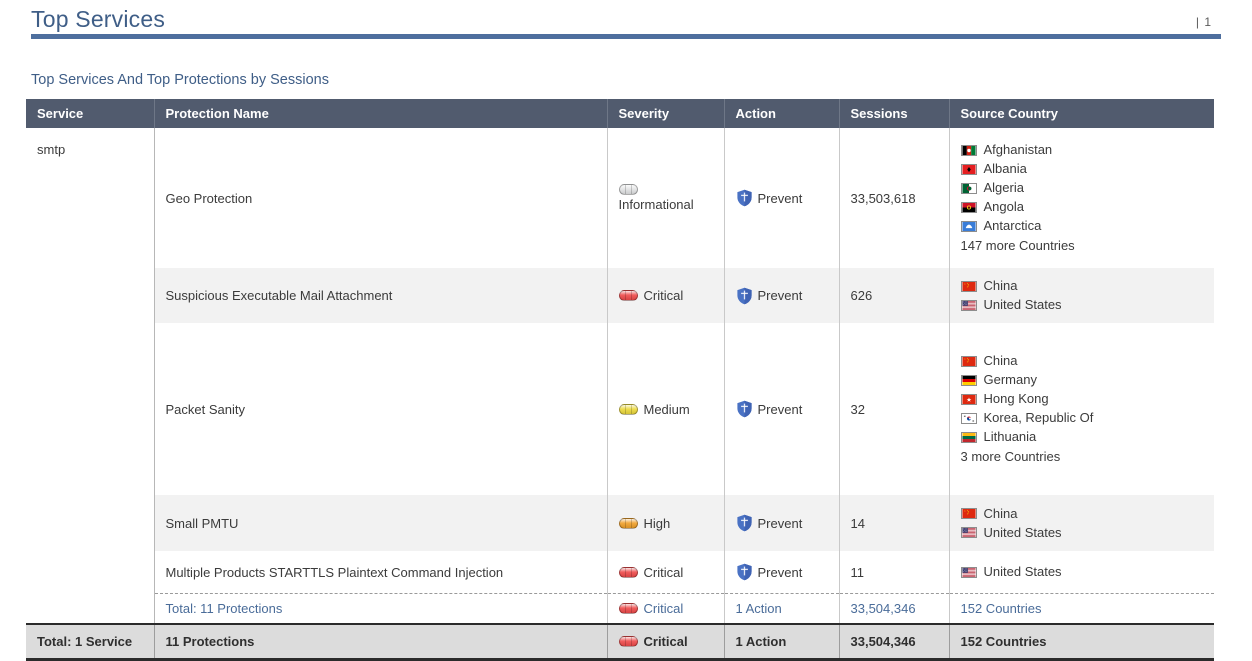  What do you see at coordinates (1081, 113) in the screenshot?
I see `column-header-source-country: Source Country` at bounding box center [1081, 113].